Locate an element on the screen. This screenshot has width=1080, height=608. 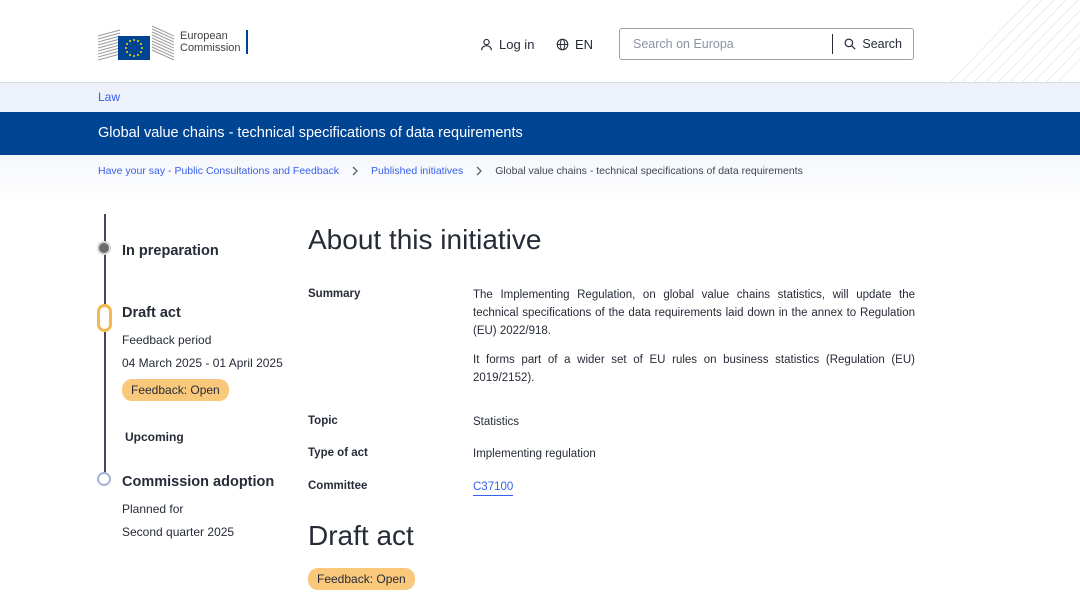
logo-line-2: Commission is located at coordinates (210, 48).